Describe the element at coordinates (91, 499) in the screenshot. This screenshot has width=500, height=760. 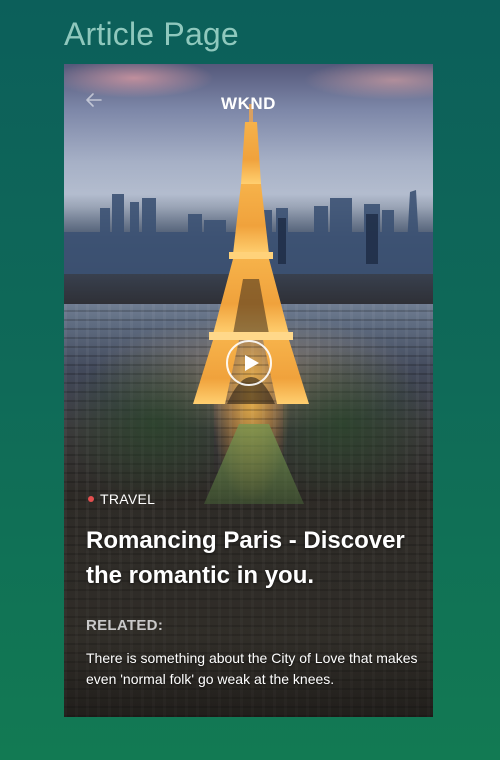
I see `category-dot` at that location.